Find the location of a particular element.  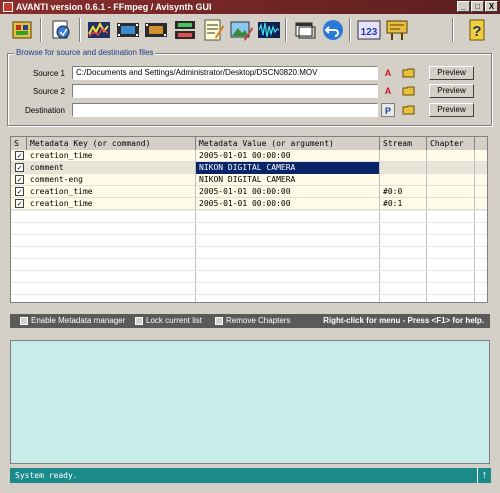

preview-button-source1: Preview is located at coordinates (451, 73).